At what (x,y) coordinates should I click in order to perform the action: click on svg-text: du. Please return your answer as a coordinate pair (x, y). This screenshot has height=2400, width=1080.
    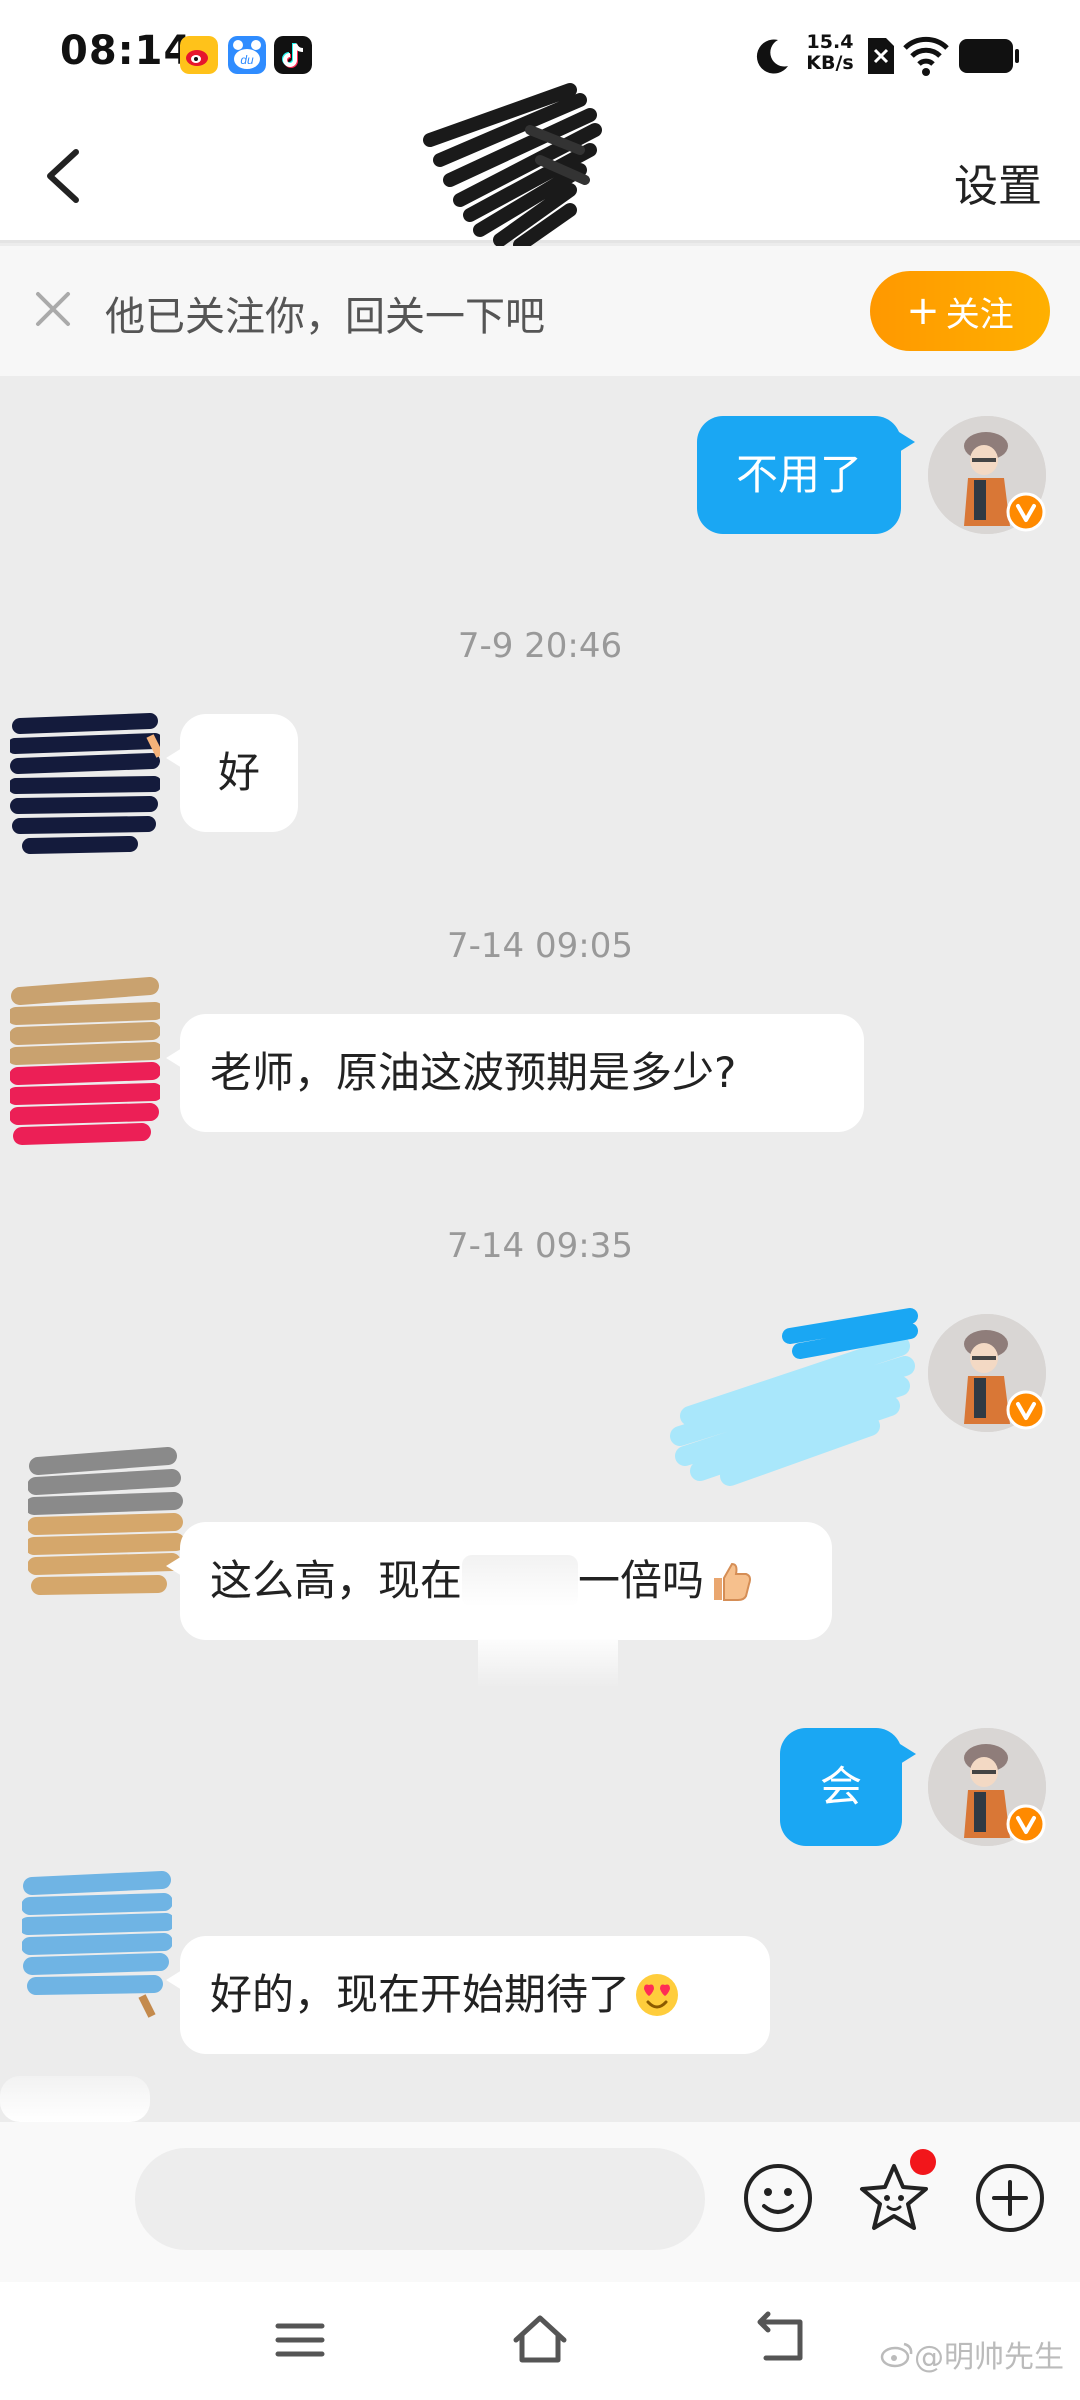
    Looking at the image, I should click on (247, 60).